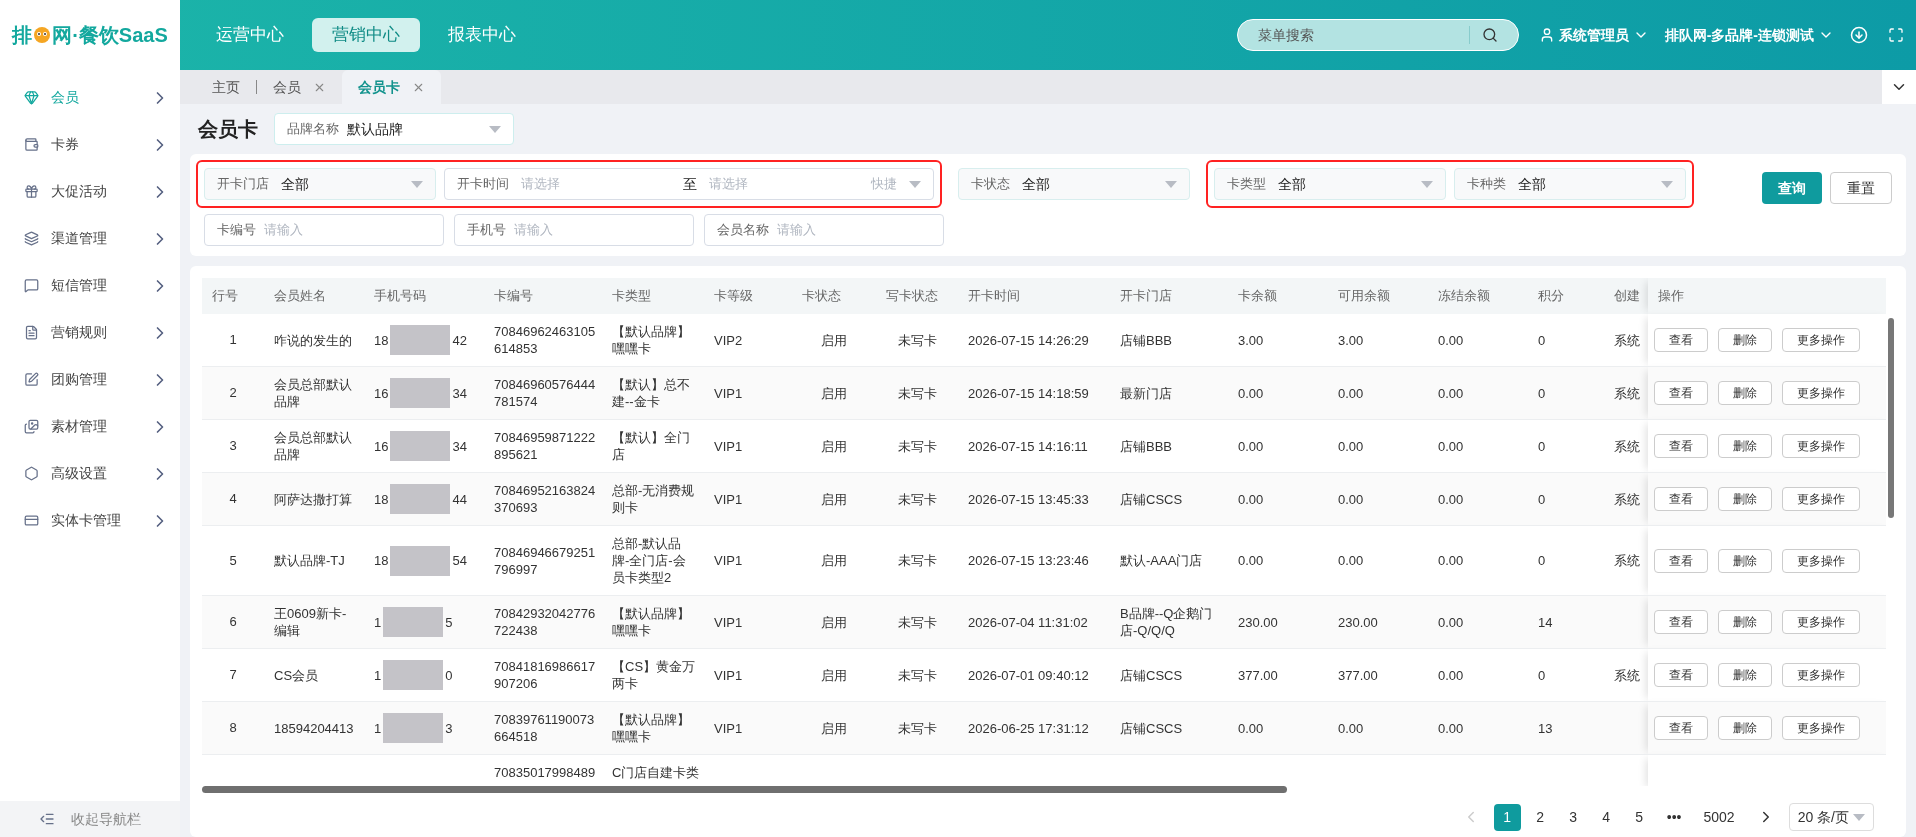  Describe the element at coordinates (90, 191) in the screenshot. I see `sidebar-item: 大促活动` at that location.